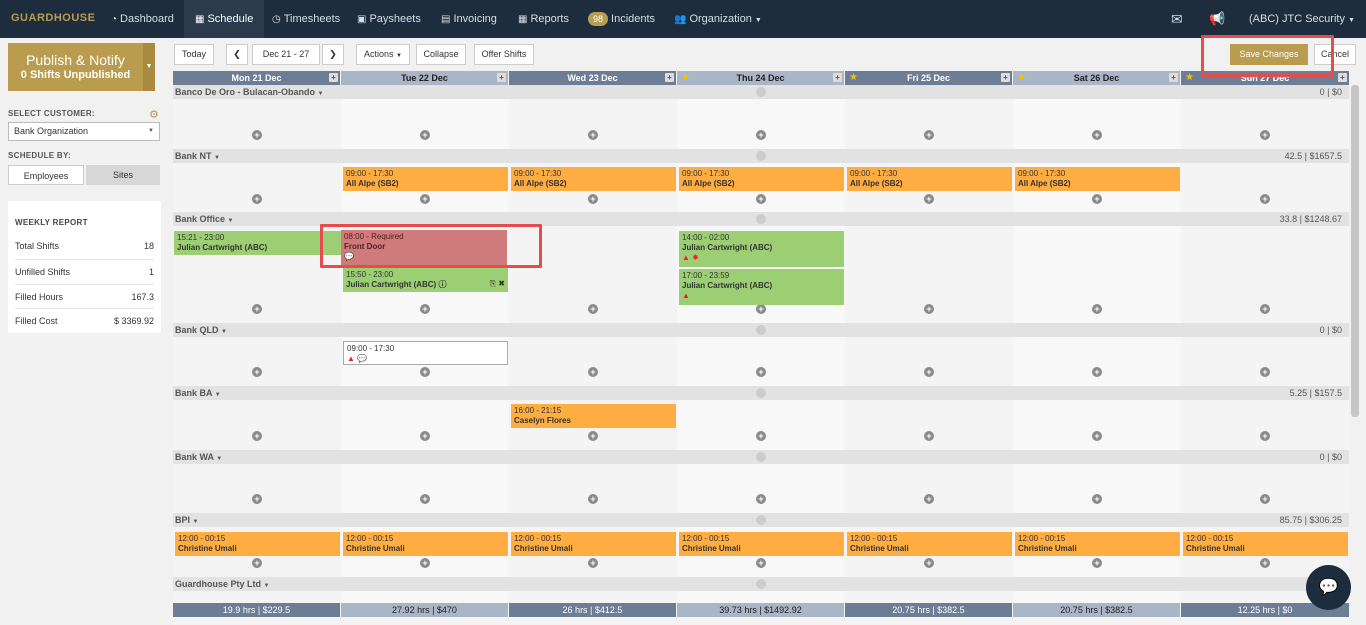  I want to click on nav-schedule: ▦ Schedule, so click(224, 19).